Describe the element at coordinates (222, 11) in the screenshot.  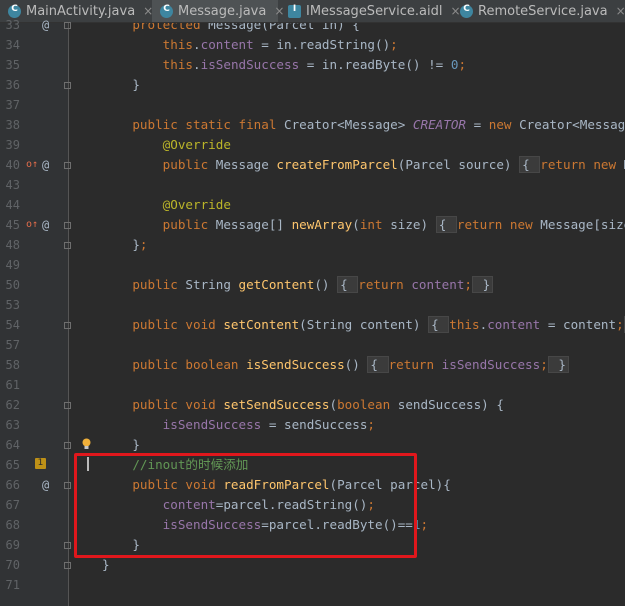
I see `tab-label: Message.java` at that location.